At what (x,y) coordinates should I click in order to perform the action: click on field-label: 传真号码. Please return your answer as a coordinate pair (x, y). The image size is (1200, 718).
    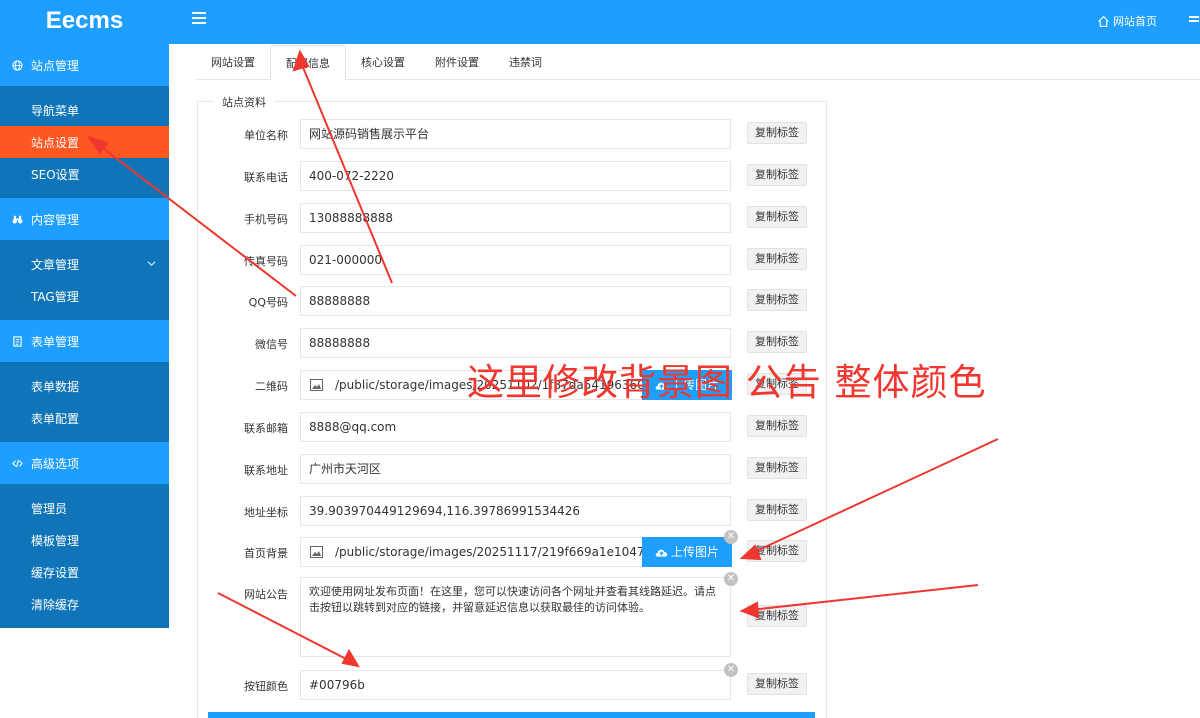
    Looking at the image, I should click on (266, 261).